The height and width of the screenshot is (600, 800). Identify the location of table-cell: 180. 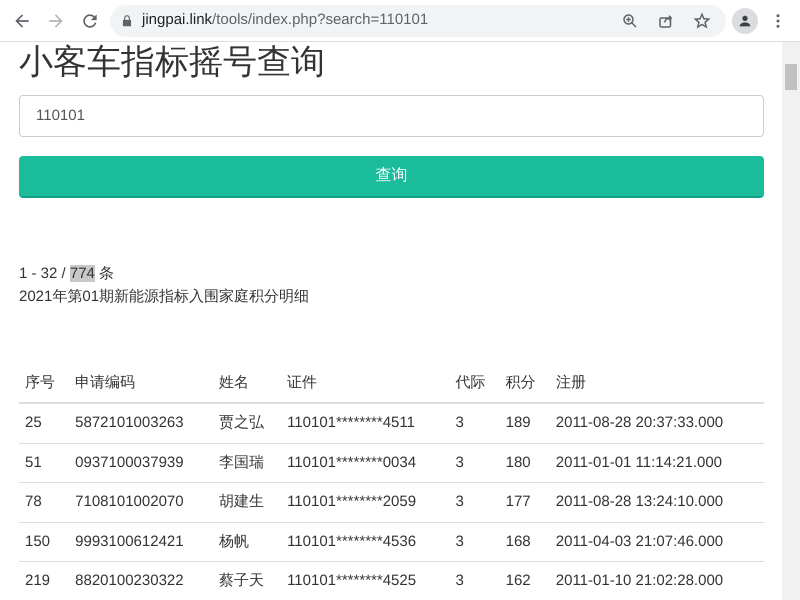
(525, 463).